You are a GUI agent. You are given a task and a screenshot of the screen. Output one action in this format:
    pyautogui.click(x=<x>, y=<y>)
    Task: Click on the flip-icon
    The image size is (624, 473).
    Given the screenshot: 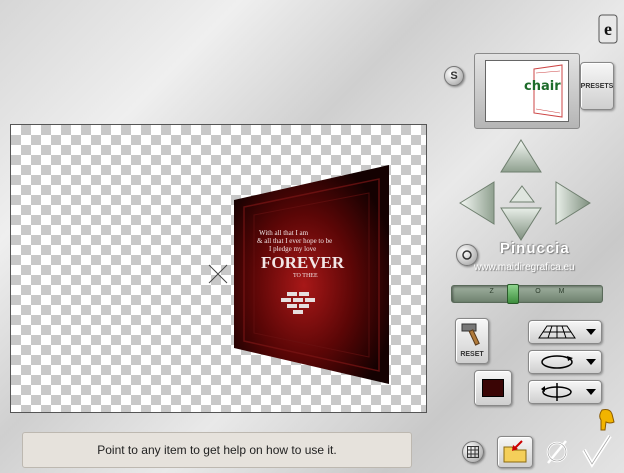 What is the action you would take?
    pyautogui.click(x=556, y=392)
    